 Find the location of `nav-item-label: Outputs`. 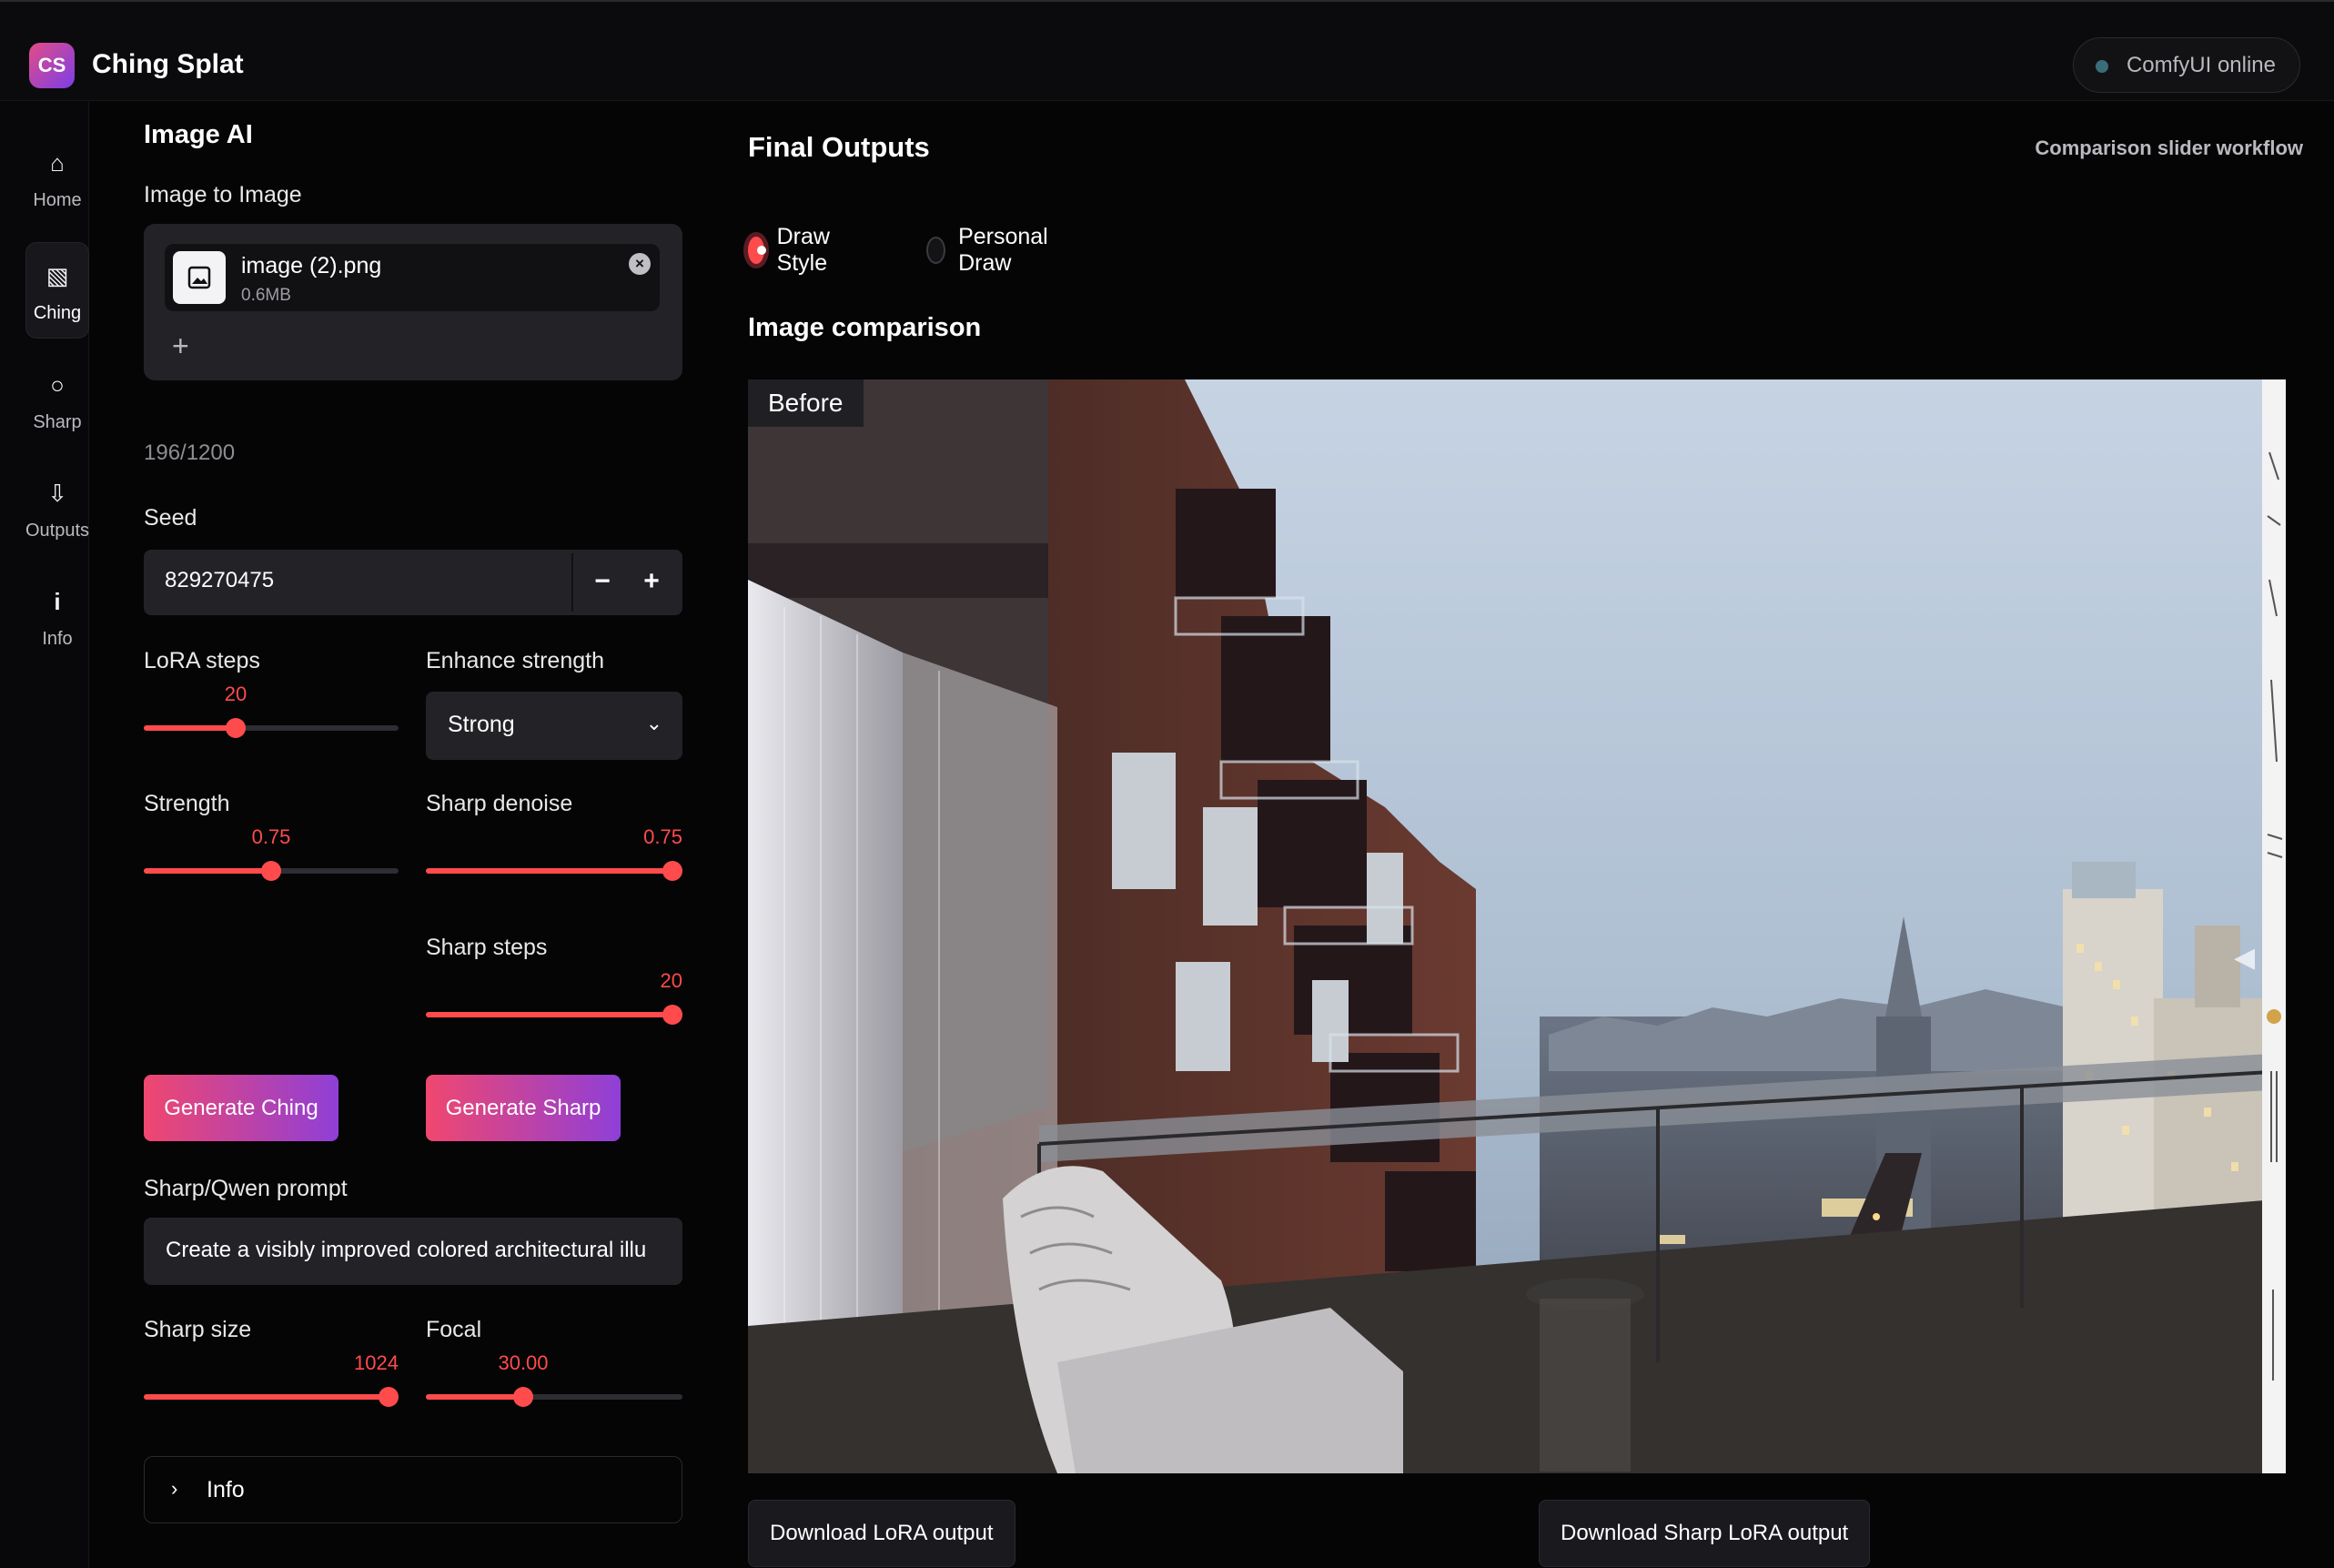

nav-item-label: Outputs is located at coordinates (58, 530).